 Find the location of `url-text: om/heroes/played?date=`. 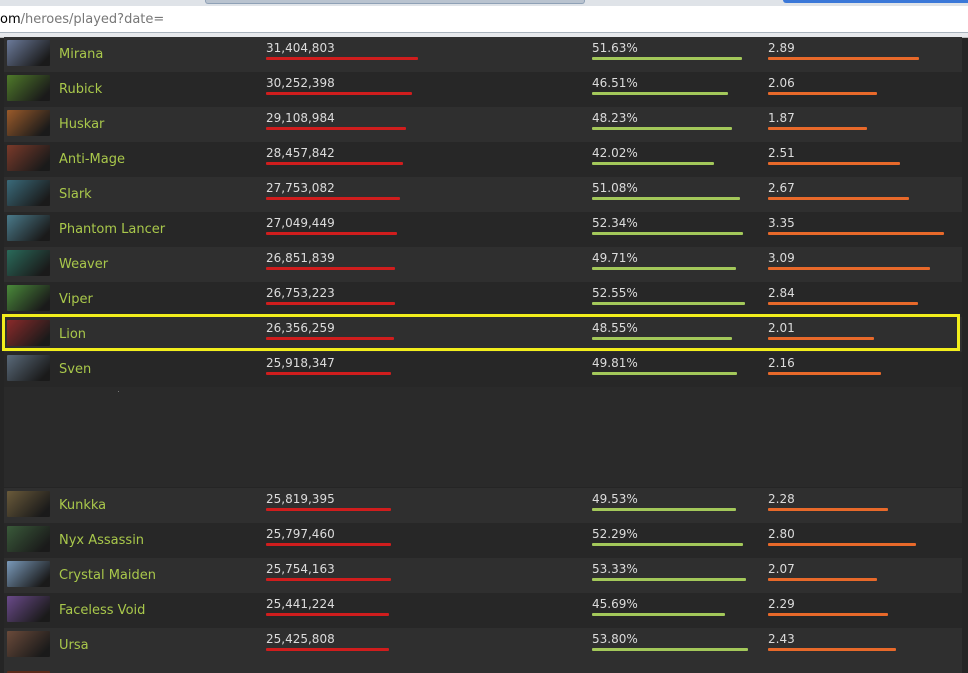

url-text: om/heroes/played?date= is located at coordinates (82, 19).